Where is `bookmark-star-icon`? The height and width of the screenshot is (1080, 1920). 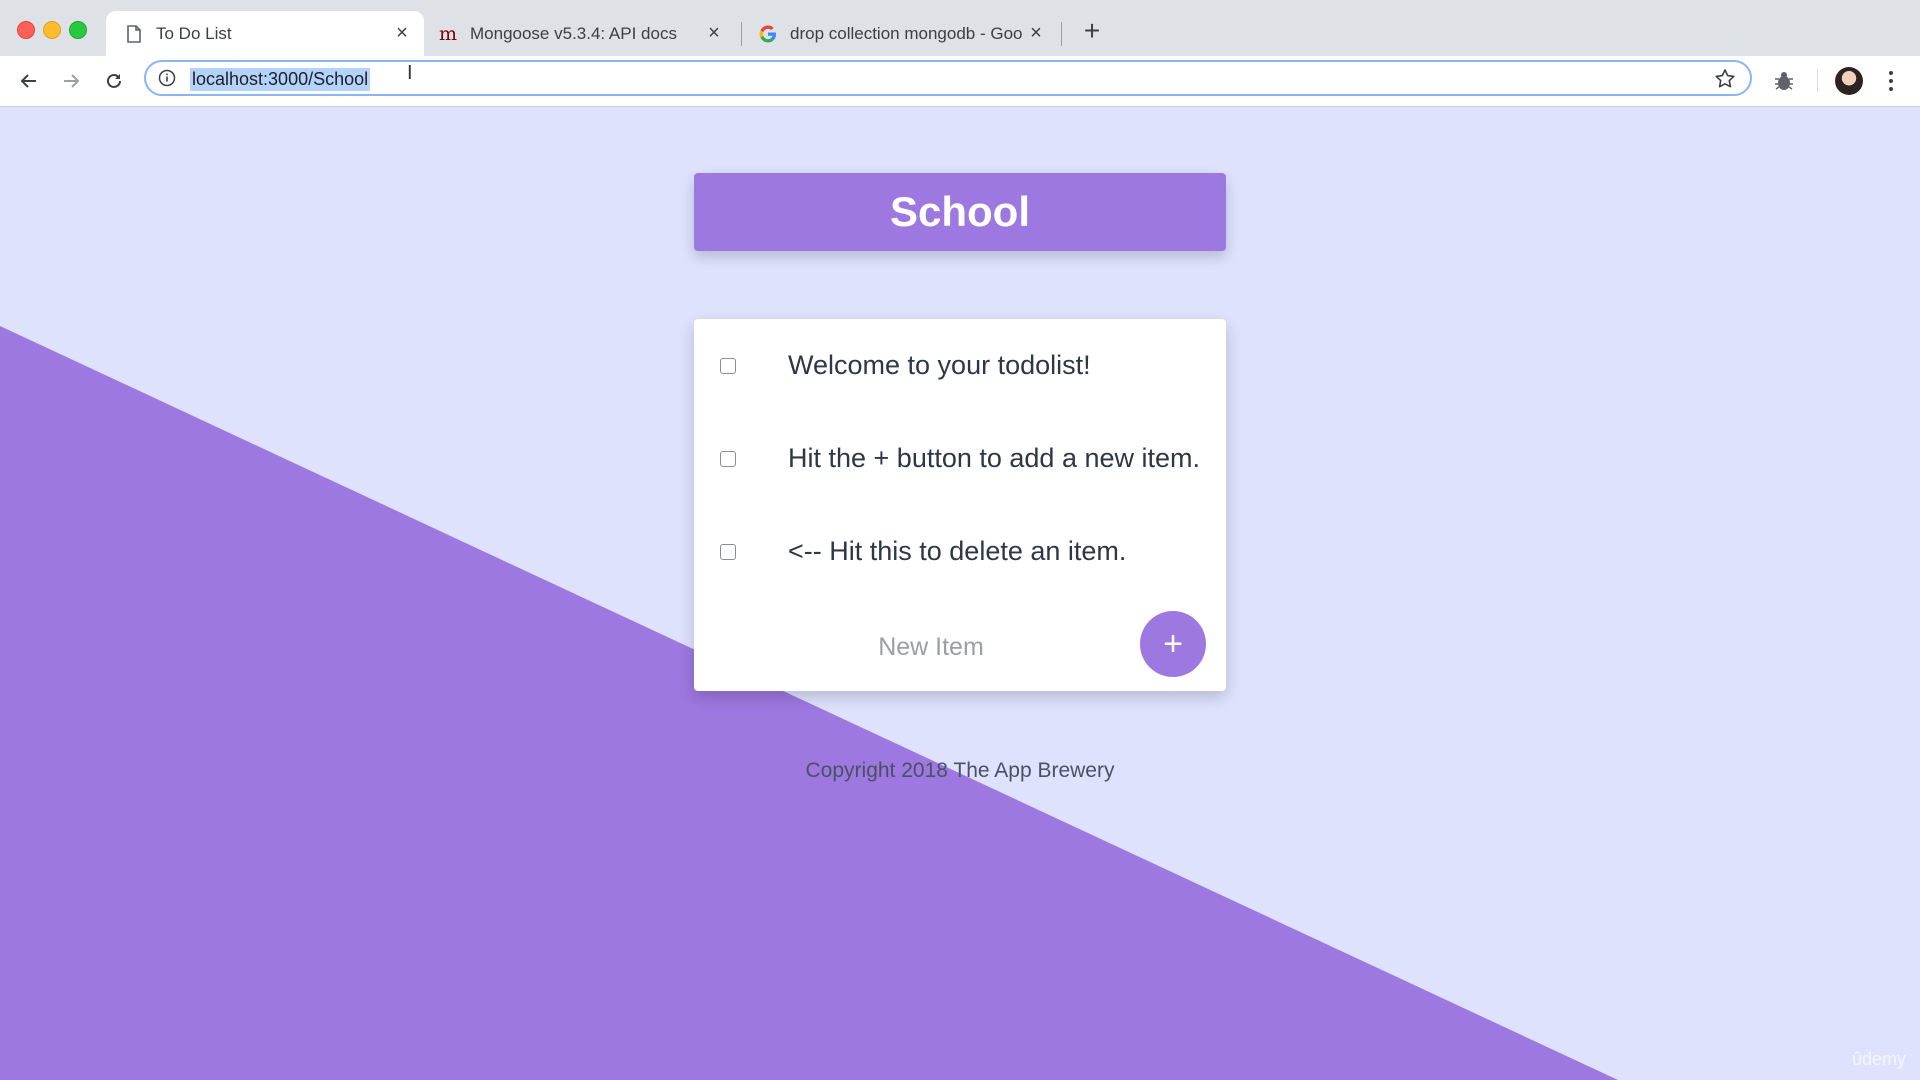
bookmark-star-icon is located at coordinates (1725, 79).